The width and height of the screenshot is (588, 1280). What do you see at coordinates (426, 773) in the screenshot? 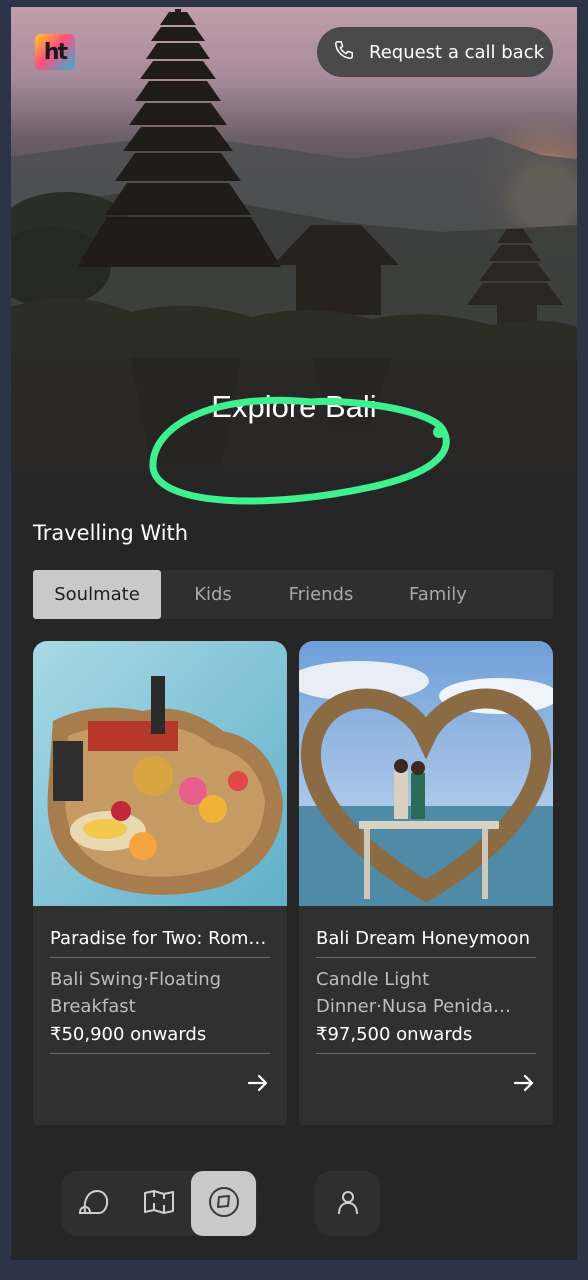
I see `heart-swing-image` at bounding box center [426, 773].